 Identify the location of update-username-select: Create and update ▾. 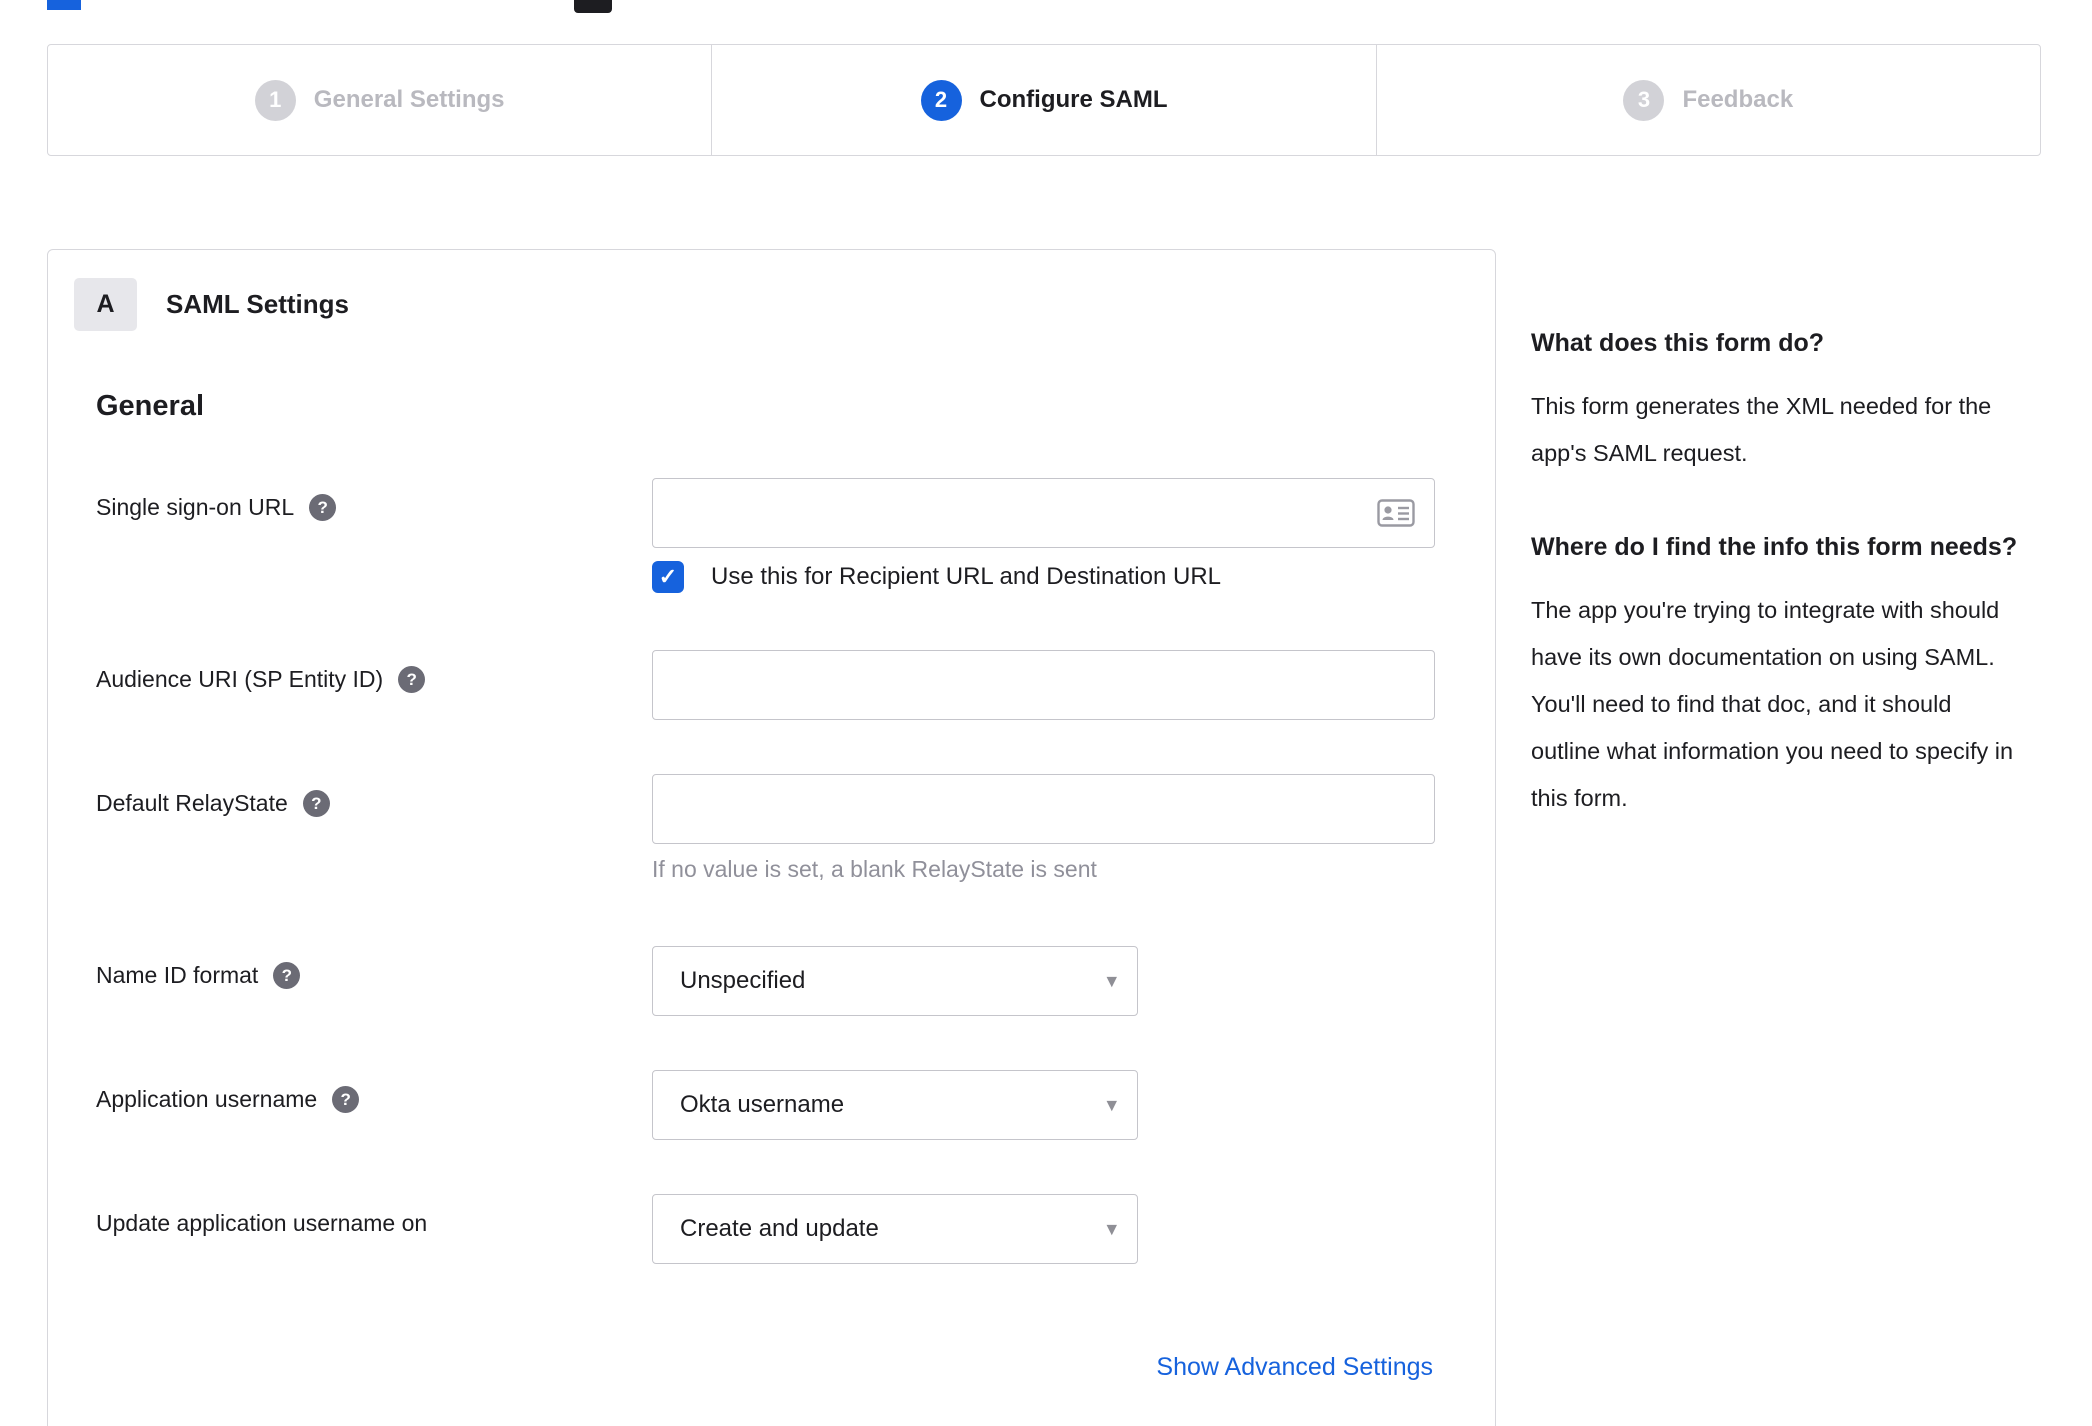
(895, 1229).